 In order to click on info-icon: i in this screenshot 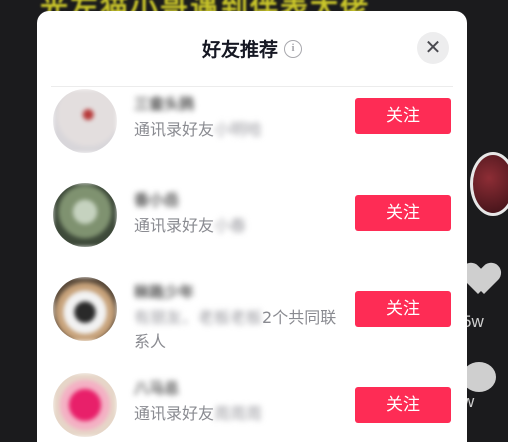, I will do `click(293, 48)`.